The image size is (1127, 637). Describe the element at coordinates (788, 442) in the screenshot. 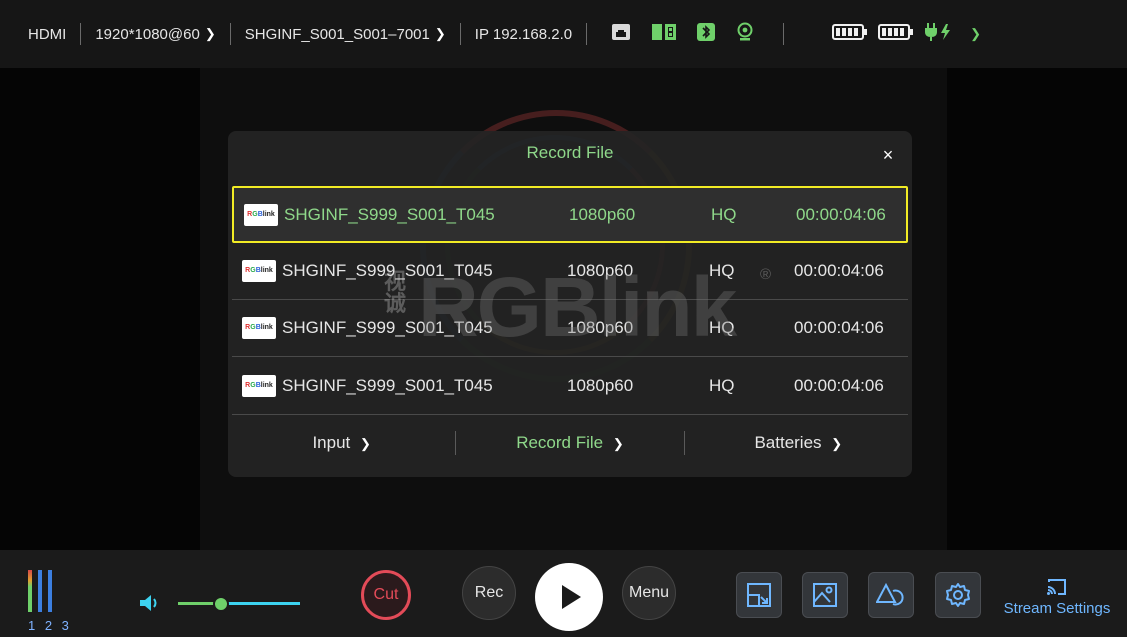

I see `tab-label: Batteries` at that location.